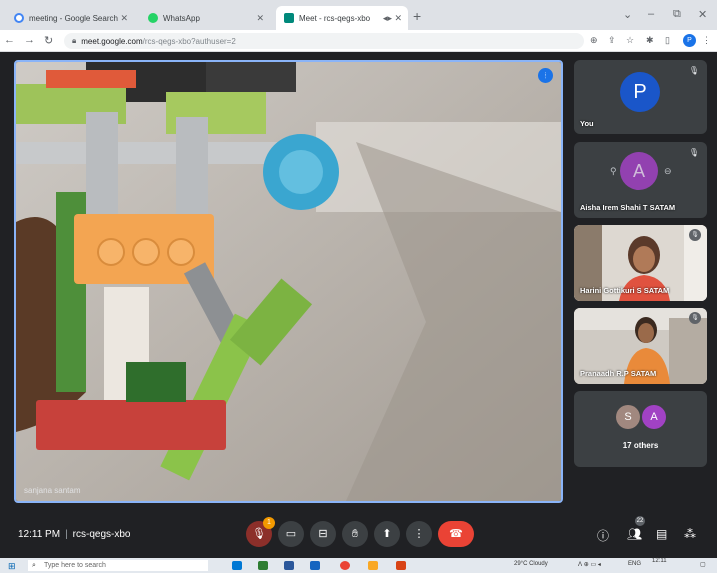  I want to click on camera-toggle-button: ▭, so click(291, 534).